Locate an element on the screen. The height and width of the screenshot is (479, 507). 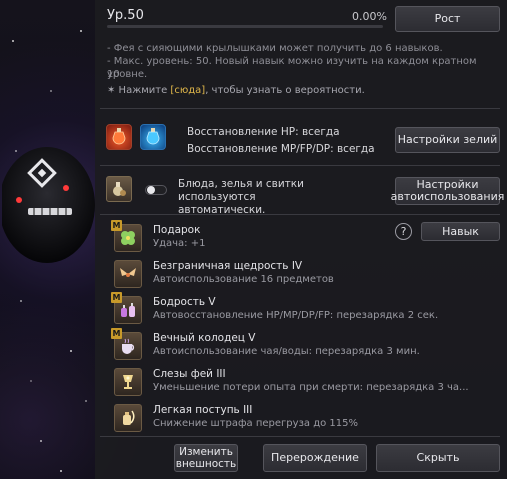
change-appearance-button: Изменить внешность is located at coordinates (206, 458).